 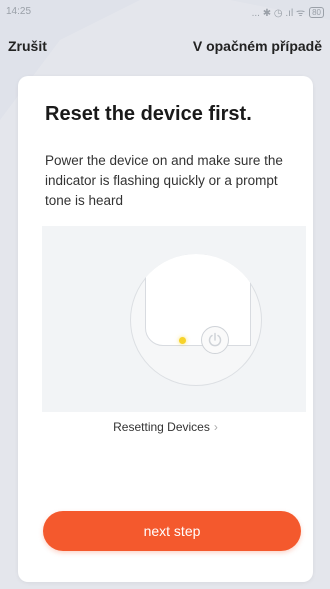 I want to click on page-title: Reset the device first., so click(x=148, y=114).